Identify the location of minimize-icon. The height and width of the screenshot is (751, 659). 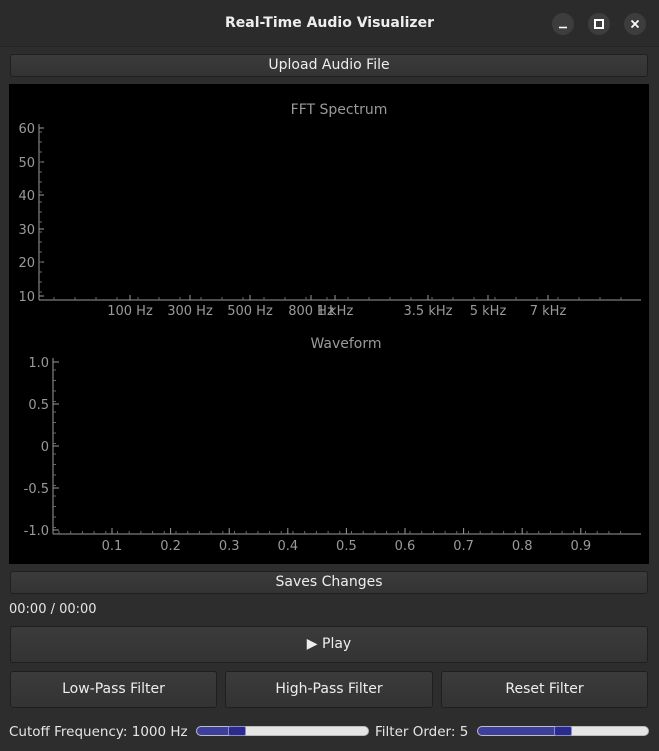
(563, 27).